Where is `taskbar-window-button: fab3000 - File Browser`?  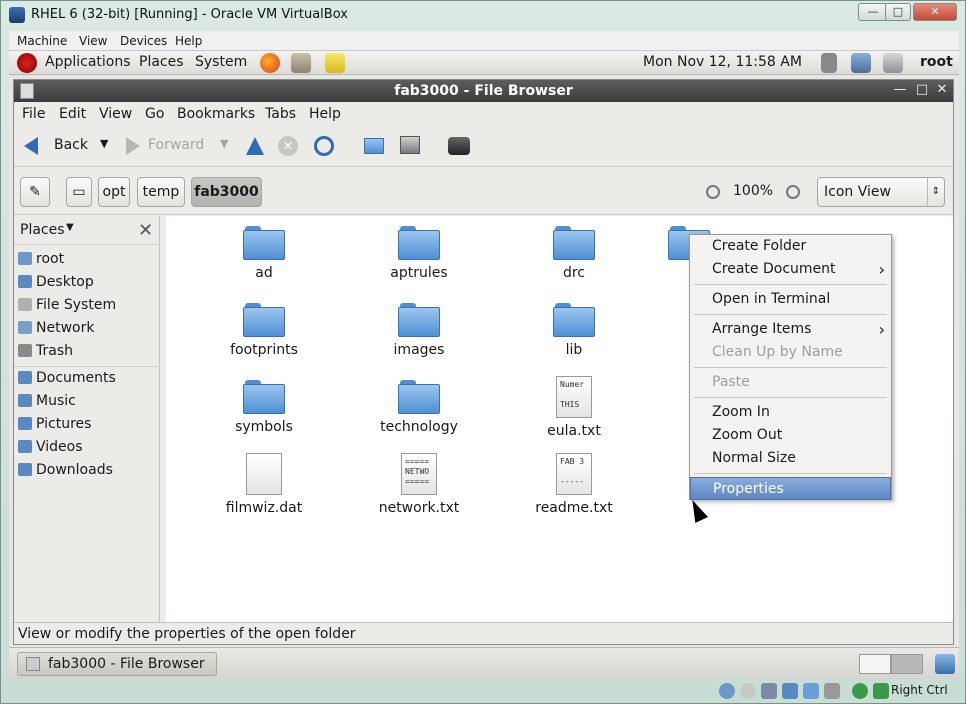 taskbar-window-button: fab3000 - File Browser is located at coordinates (117, 664).